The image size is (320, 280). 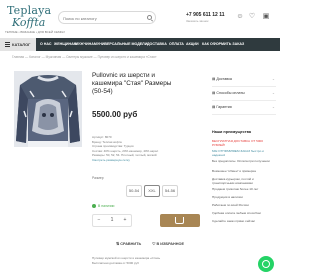 I want to click on sidebar-row-payment: ▤ Способы оплаты ⌄, so click(x=243, y=93).